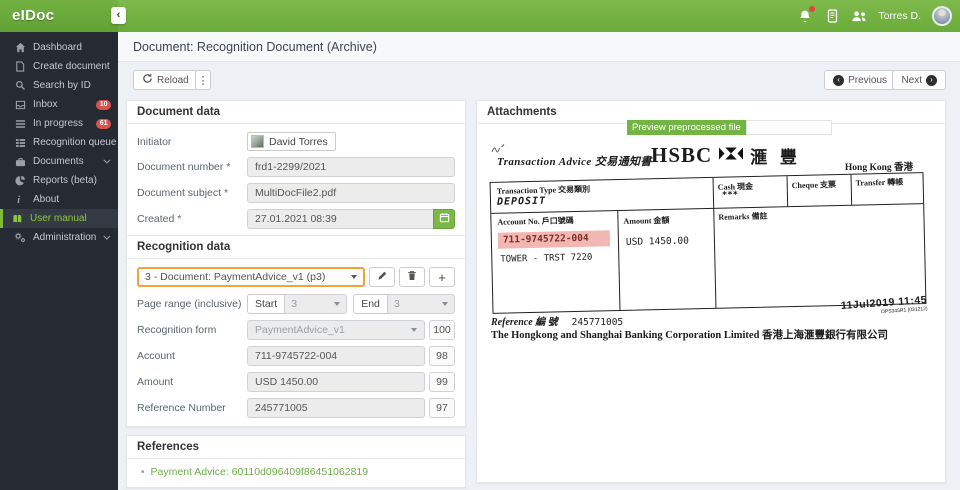 This screenshot has height=490, width=960. I want to click on pie-chart-icon, so click(20, 180).